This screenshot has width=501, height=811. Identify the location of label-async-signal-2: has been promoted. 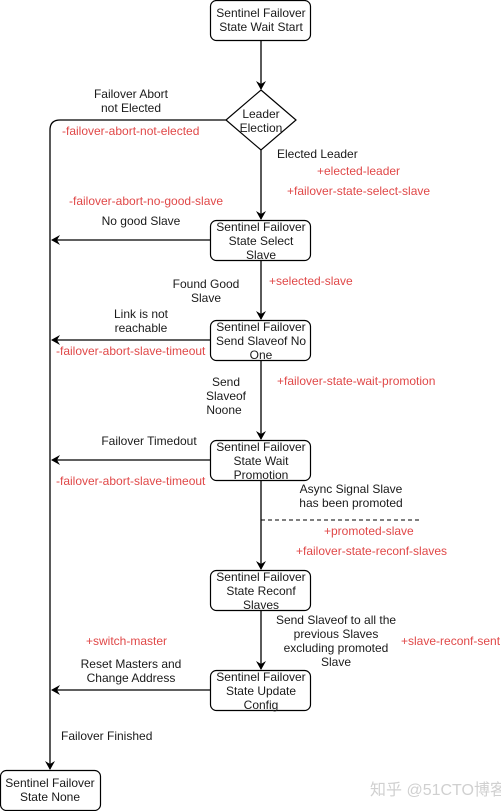
(350, 503).